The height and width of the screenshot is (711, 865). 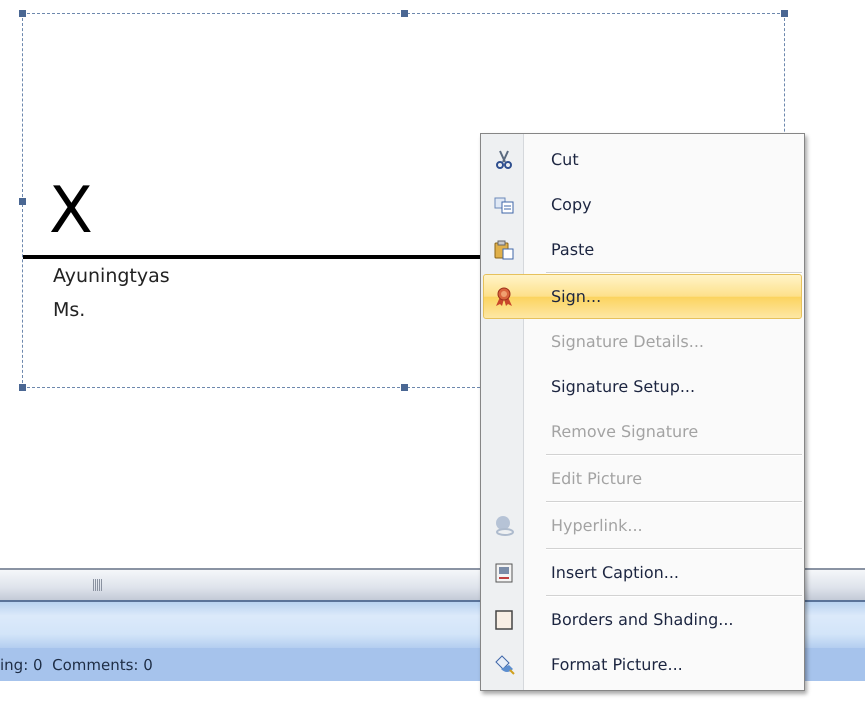 What do you see at coordinates (69, 310) in the screenshot?
I see `signer-title: Ms.` at bounding box center [69, 310].